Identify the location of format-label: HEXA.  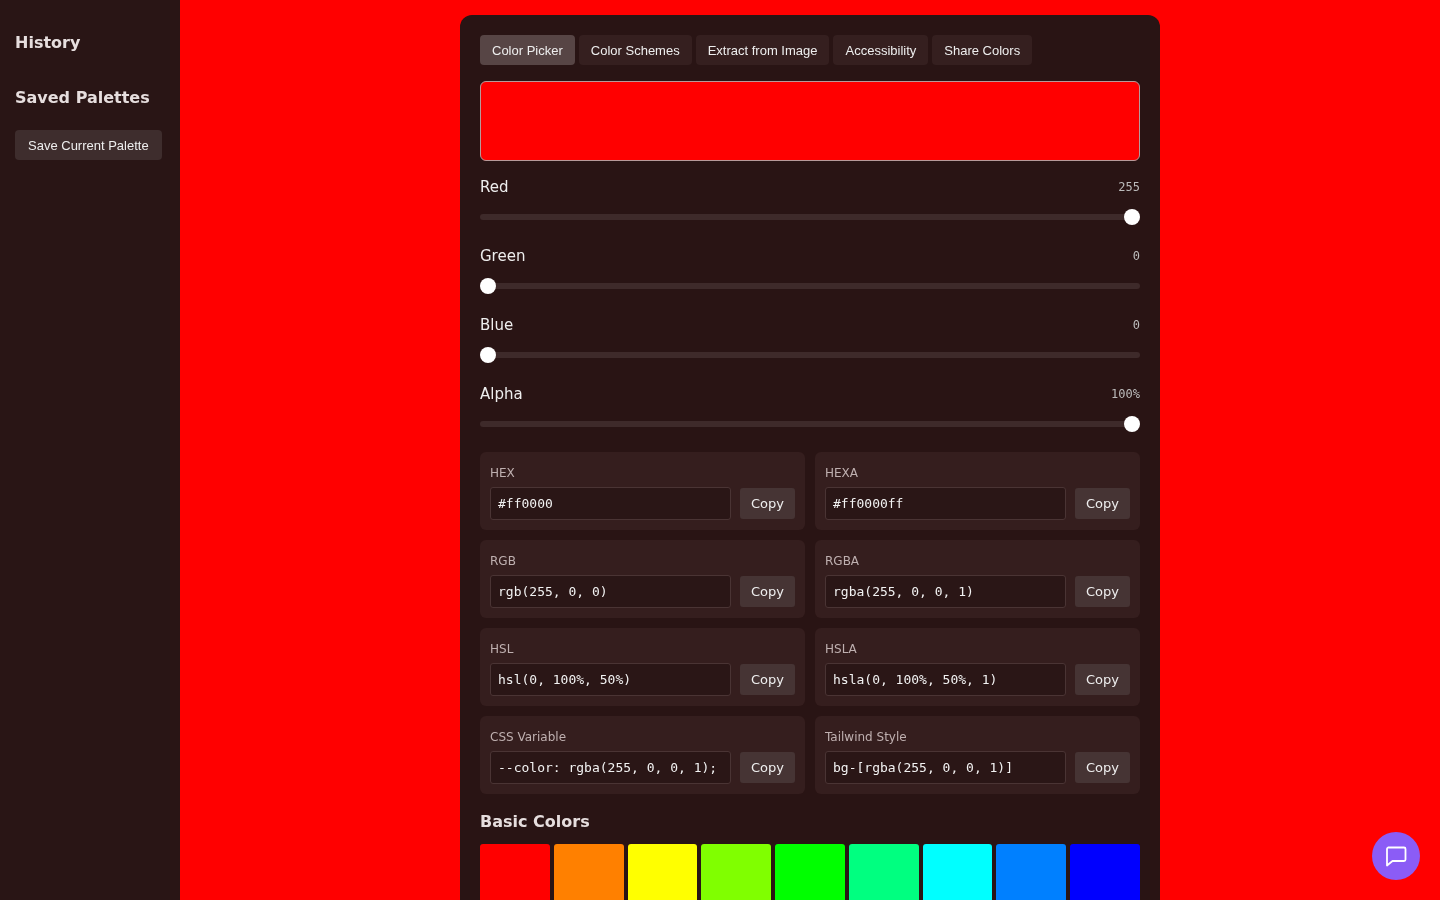
(842, 473).